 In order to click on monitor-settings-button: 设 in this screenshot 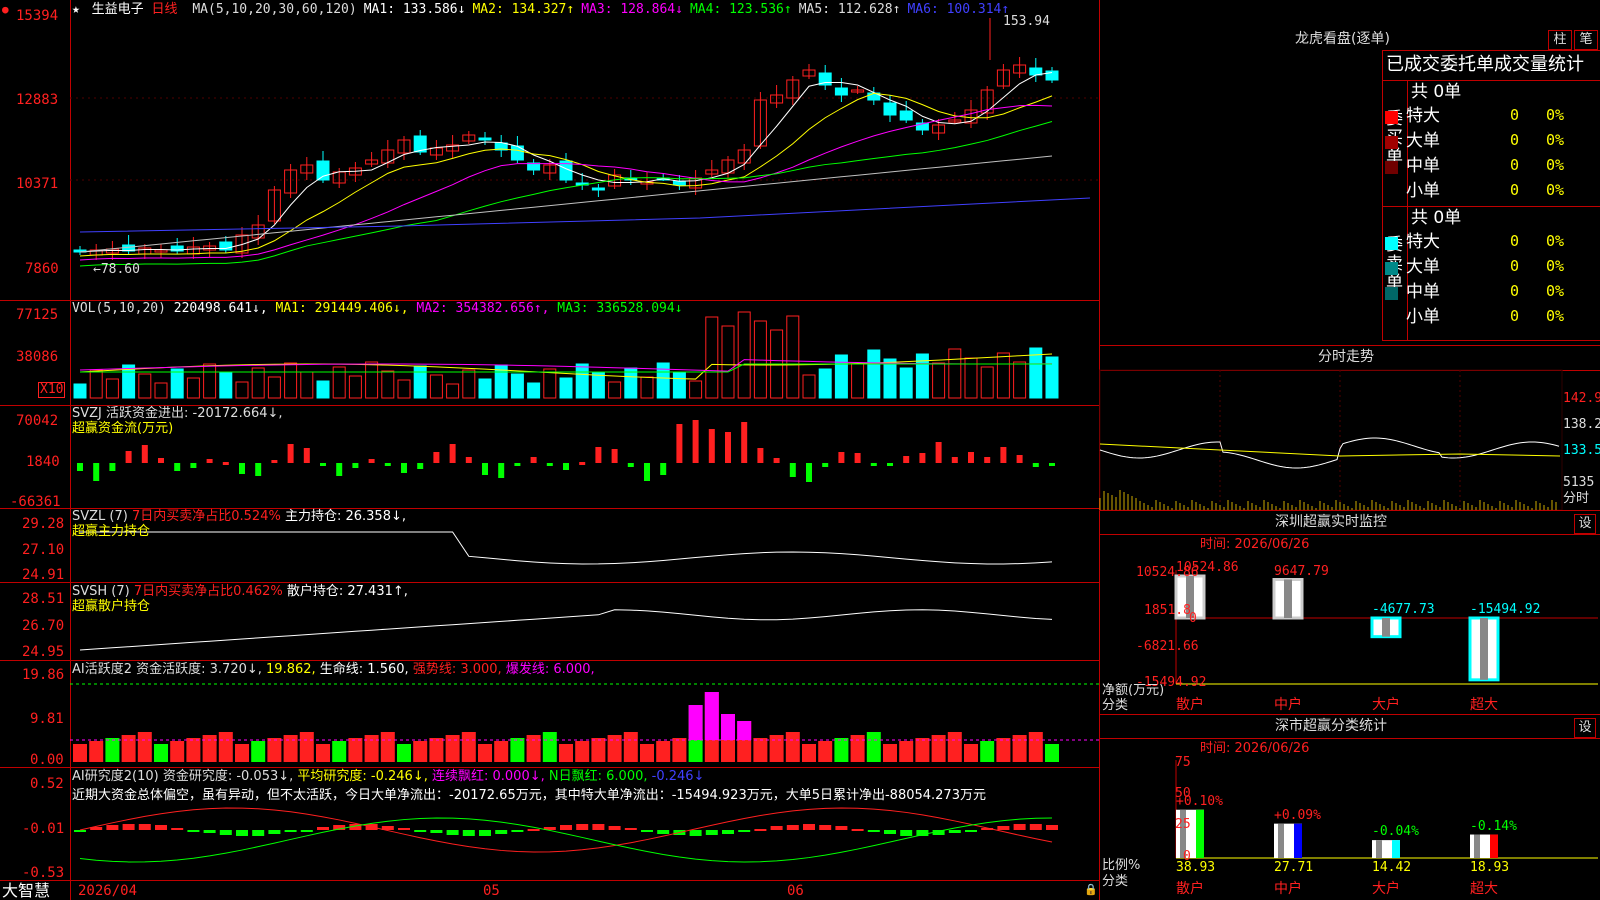, I will do `click(1585, 524)`.